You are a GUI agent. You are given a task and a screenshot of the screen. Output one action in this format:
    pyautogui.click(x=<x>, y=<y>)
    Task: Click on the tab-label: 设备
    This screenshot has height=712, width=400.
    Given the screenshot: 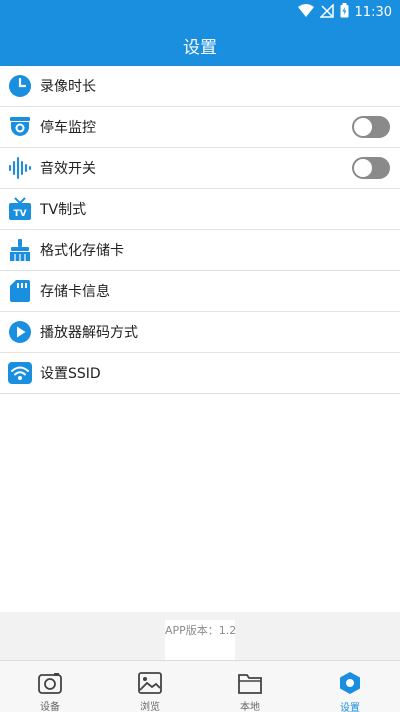 What is the action you would take?
    pyautogui.click(x=50, y=707)
    